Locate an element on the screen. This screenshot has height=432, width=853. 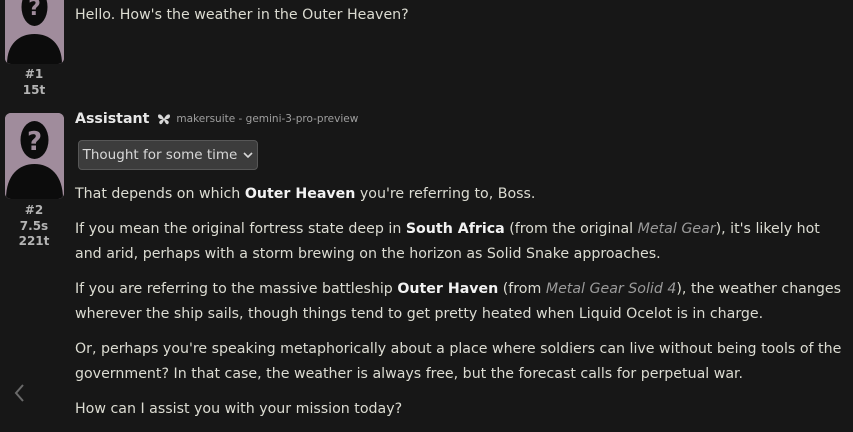
swipe-left-button is located at coordinates (19, 393).